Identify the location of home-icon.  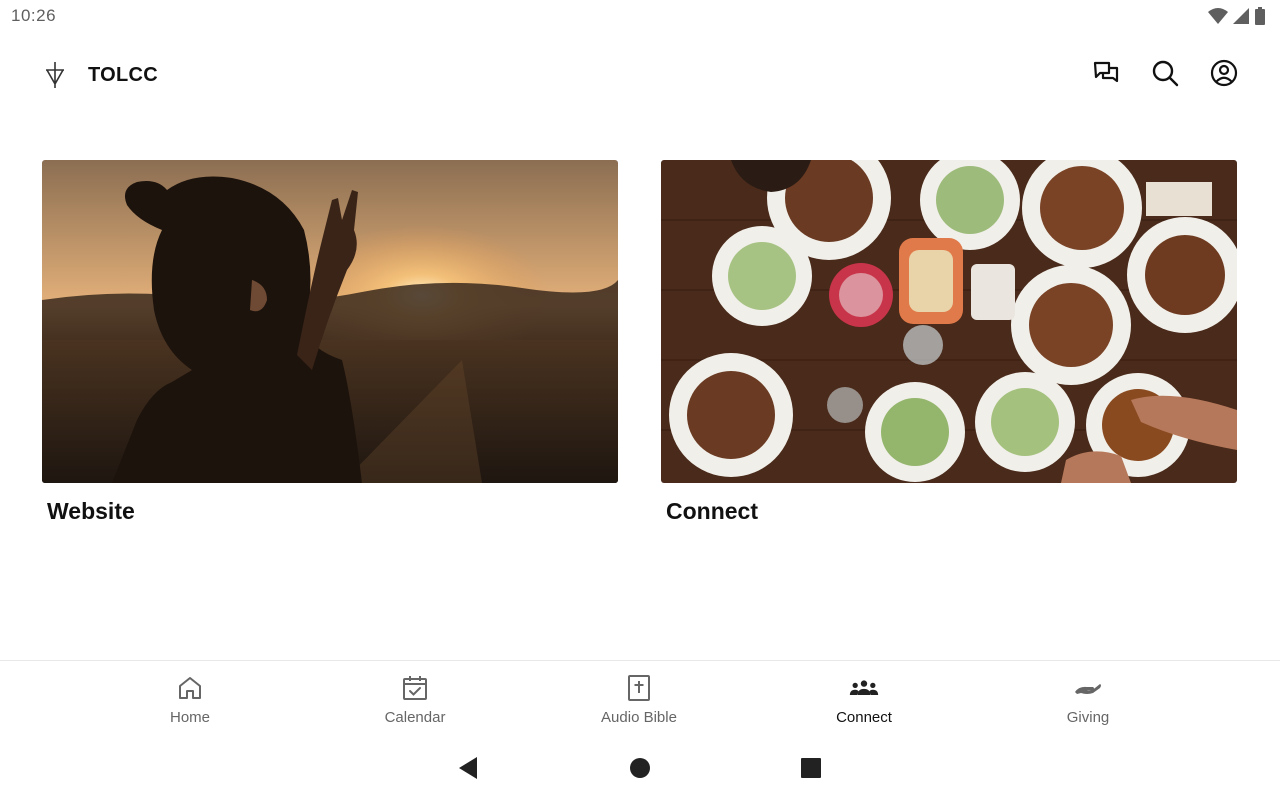
(190, 688).